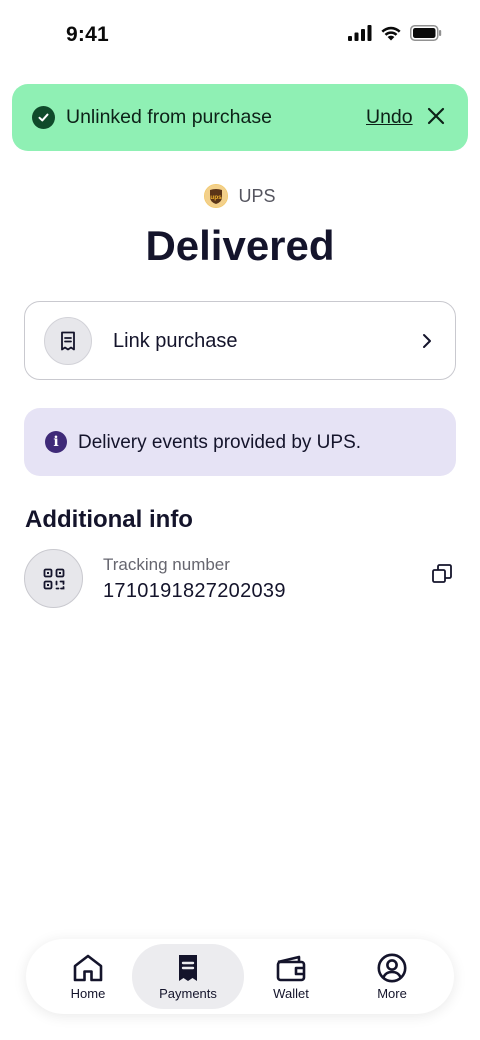 This screenshot has height=1040, width=480. Describe the element at coordinates (240, 245) in the screenshot. I see `delivery-status-title: Delivered` at that location.